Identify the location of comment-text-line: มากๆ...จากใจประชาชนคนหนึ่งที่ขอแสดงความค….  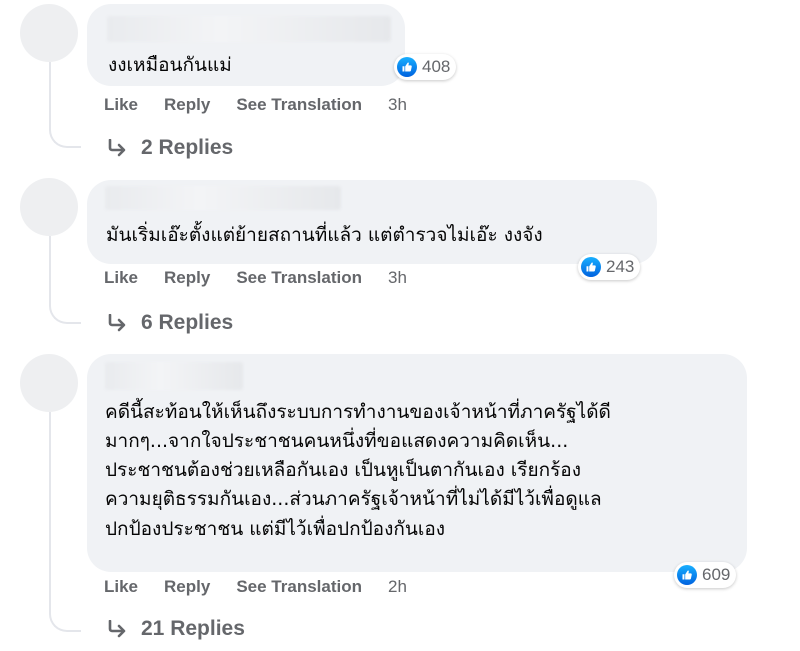
(337, 441).